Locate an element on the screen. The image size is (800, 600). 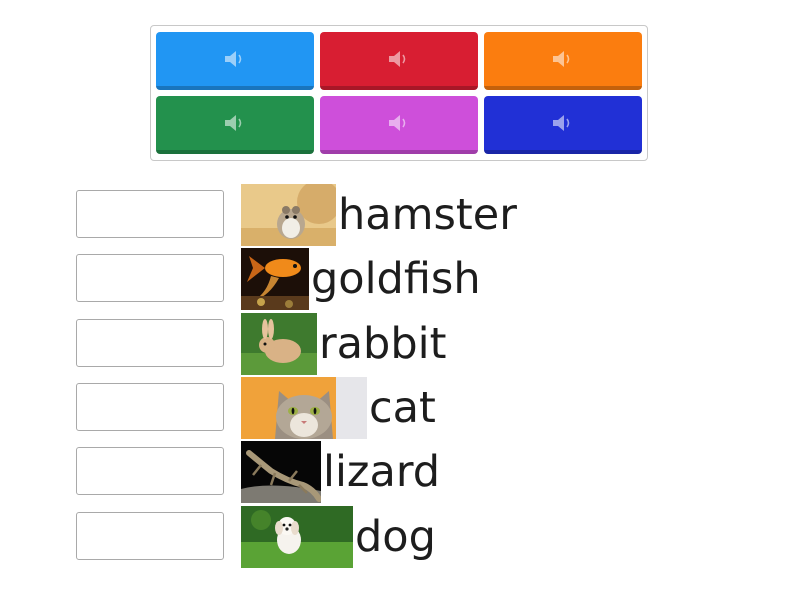
item-word: dog is located at coordinates (395, 537).